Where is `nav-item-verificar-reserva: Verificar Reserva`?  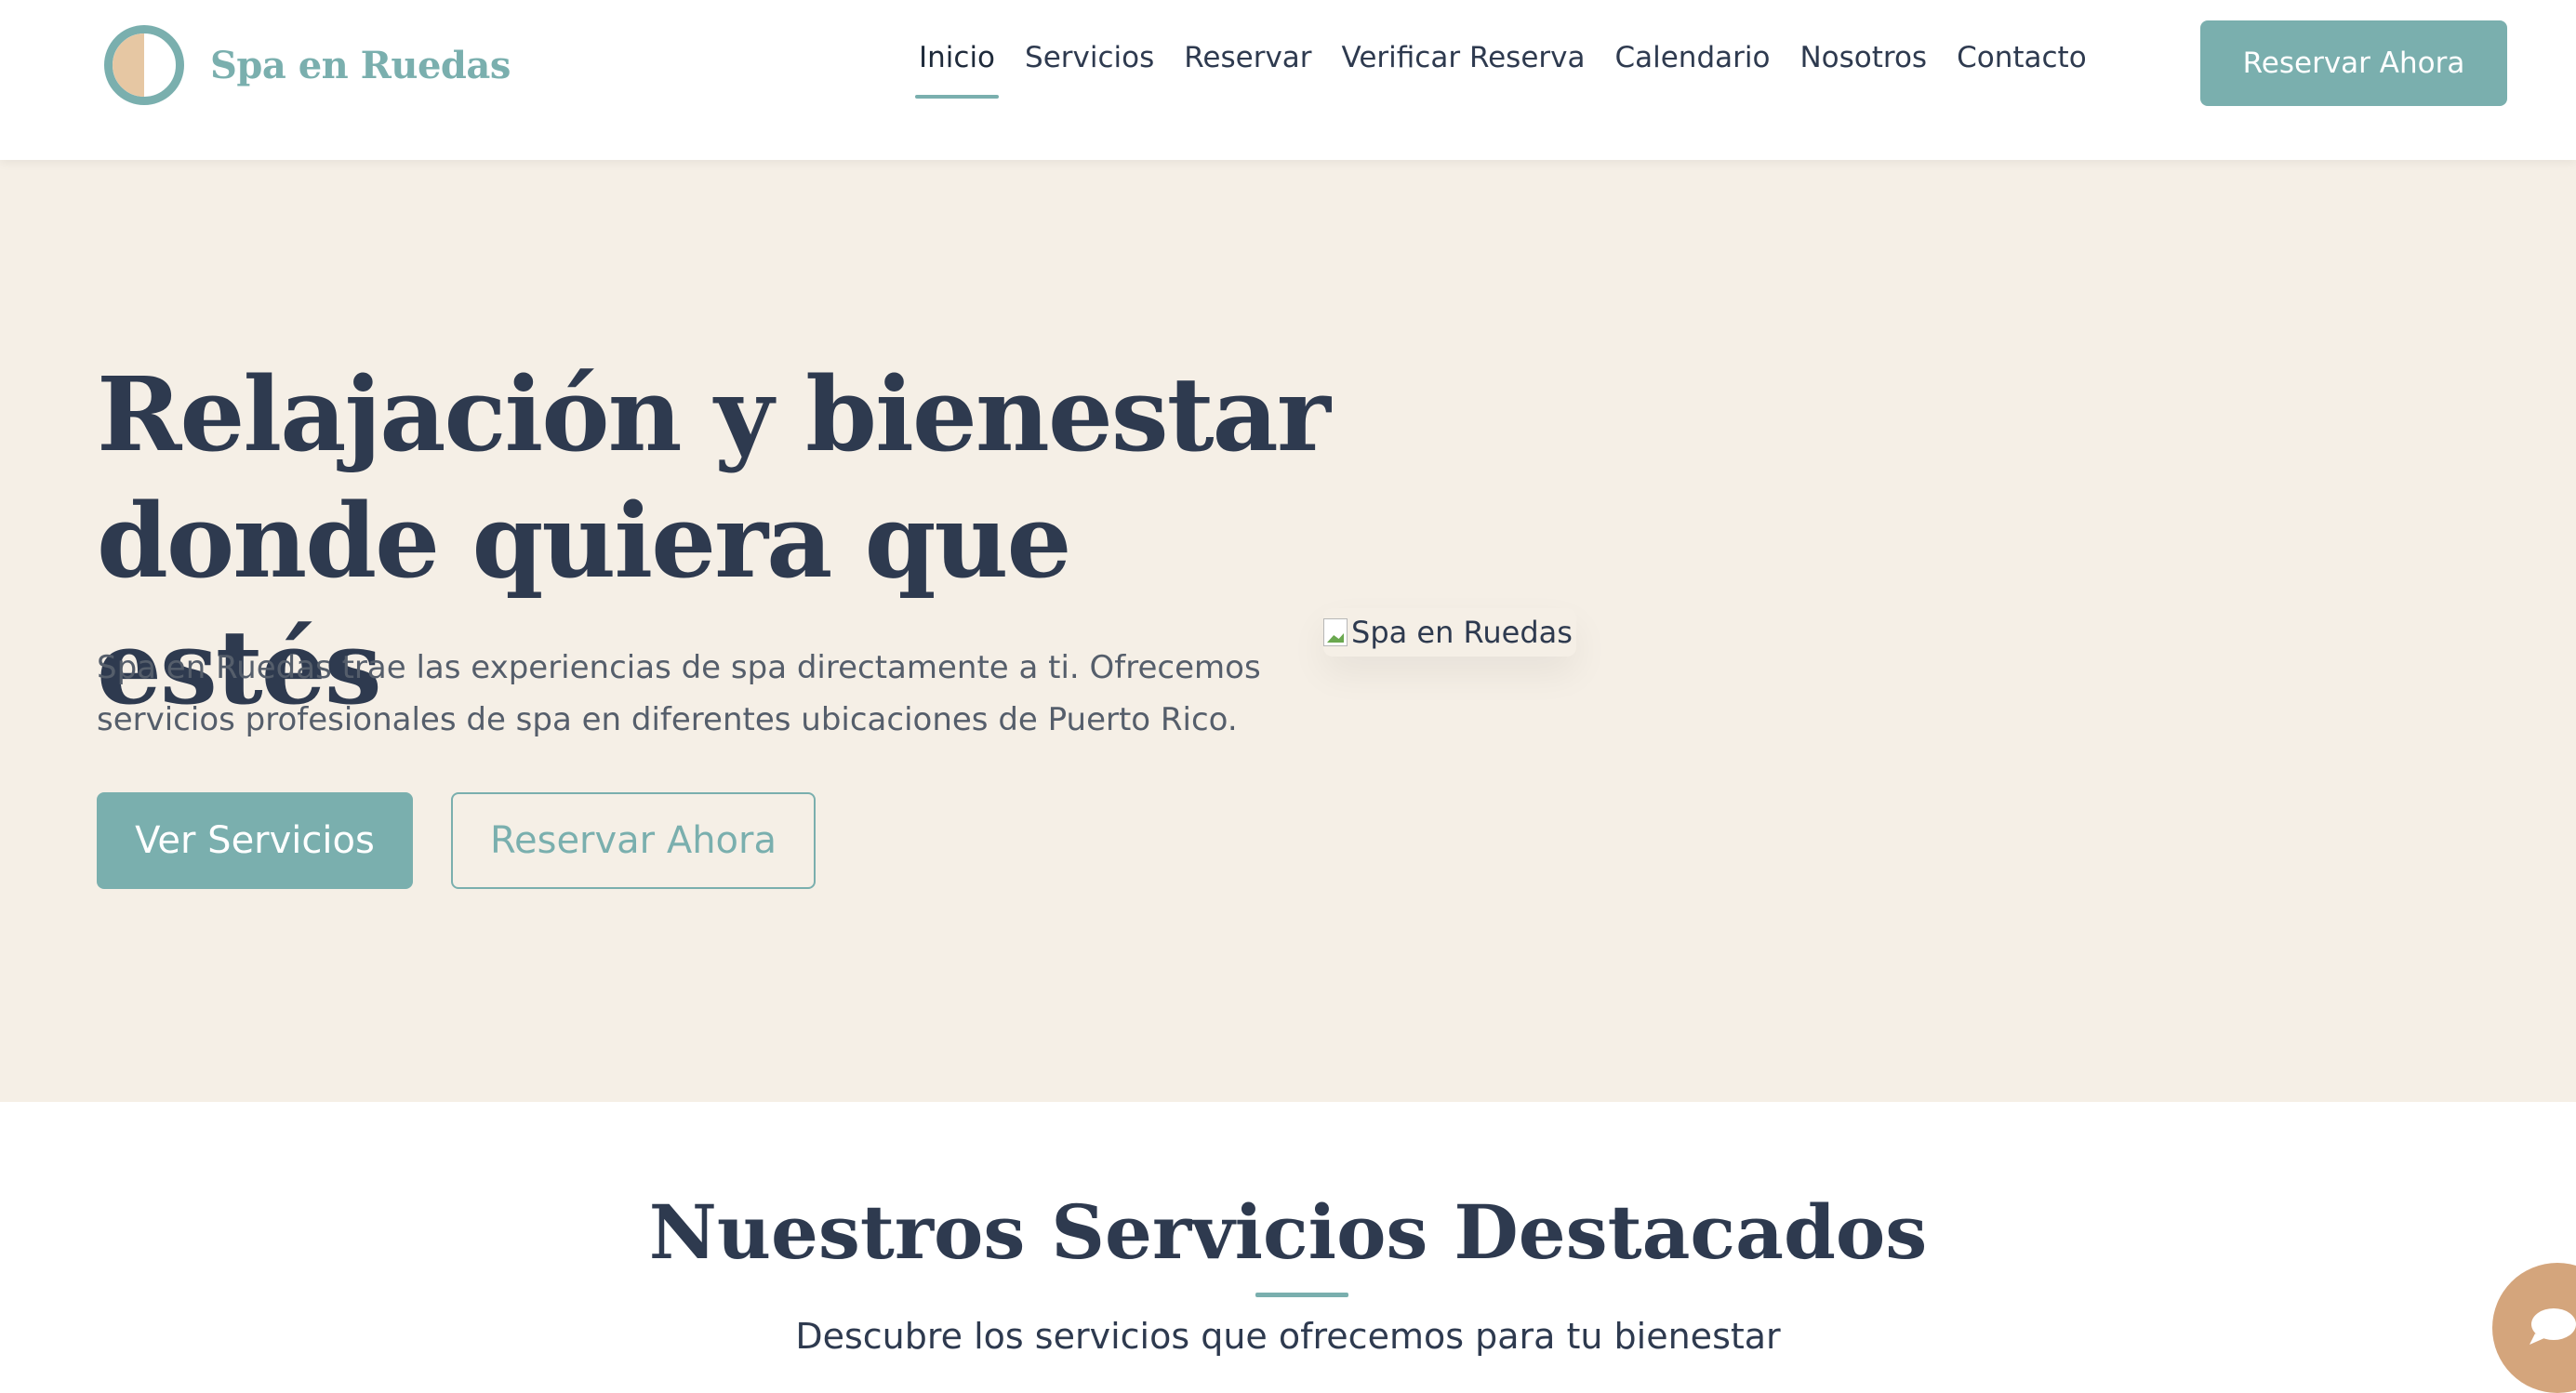
nav-item-verificar-reserva: Verificar Reserva is located at coordinates (1464, 62).